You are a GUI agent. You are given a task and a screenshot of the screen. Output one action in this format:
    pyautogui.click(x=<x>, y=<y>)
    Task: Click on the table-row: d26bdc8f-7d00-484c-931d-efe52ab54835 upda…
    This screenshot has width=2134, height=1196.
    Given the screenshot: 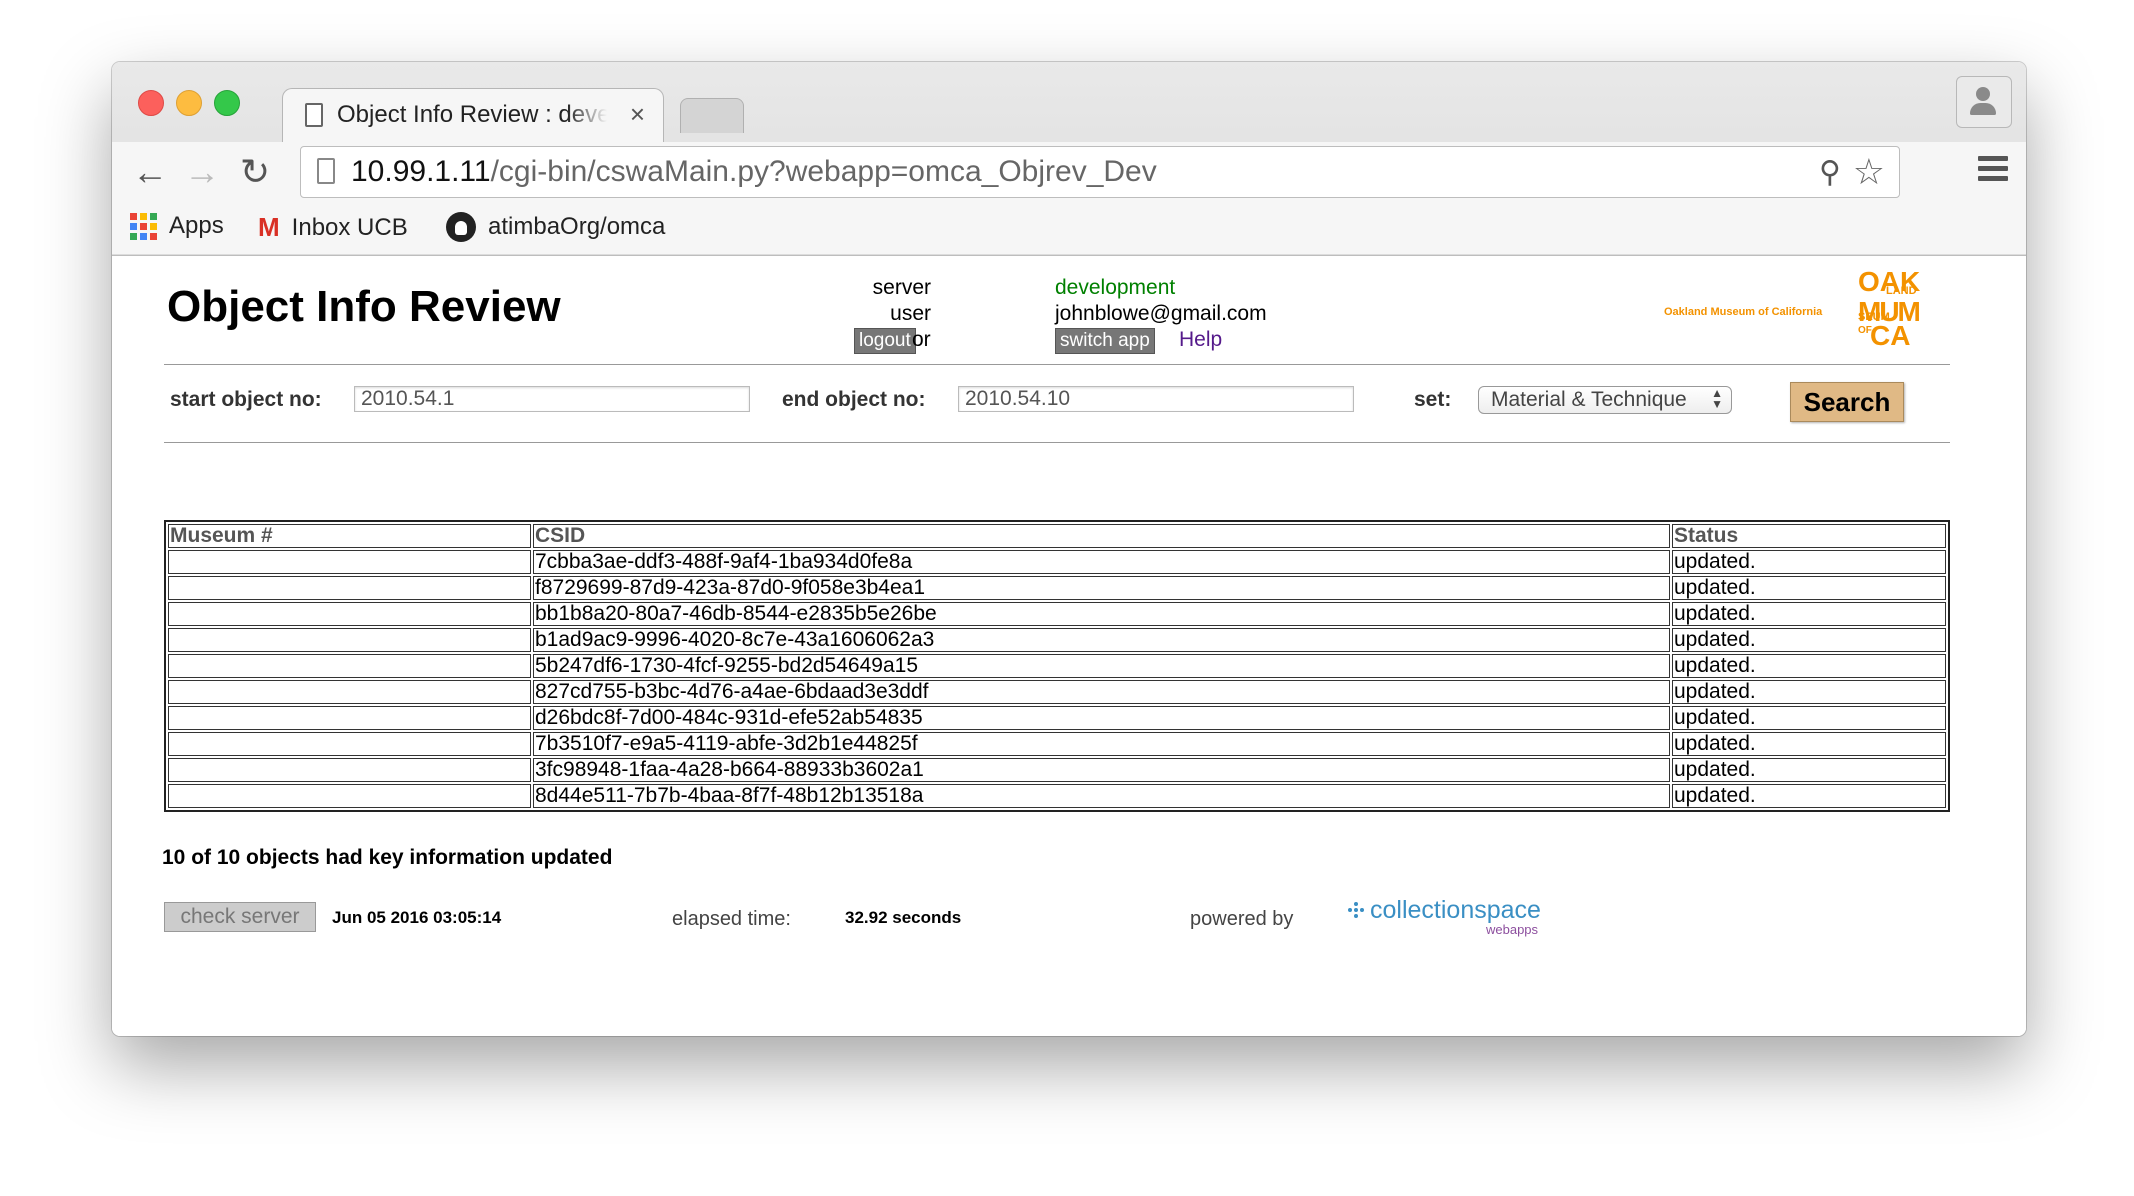 What is the action you would take?
    pyautogui.click(x=1057, y=718)
    